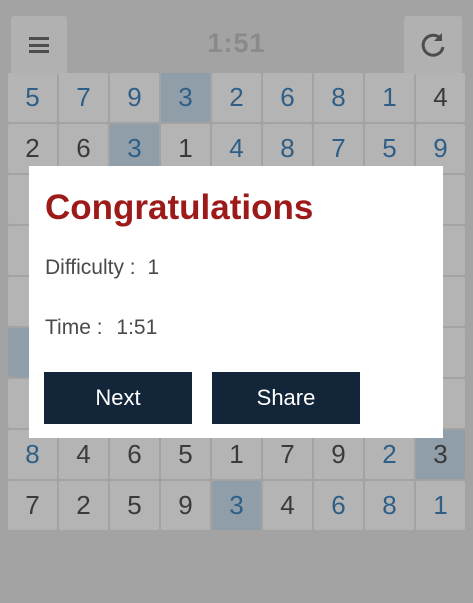 The width and height of the screenshot is (473, 603). I want to click on share-button: Share, so click(286, 398).